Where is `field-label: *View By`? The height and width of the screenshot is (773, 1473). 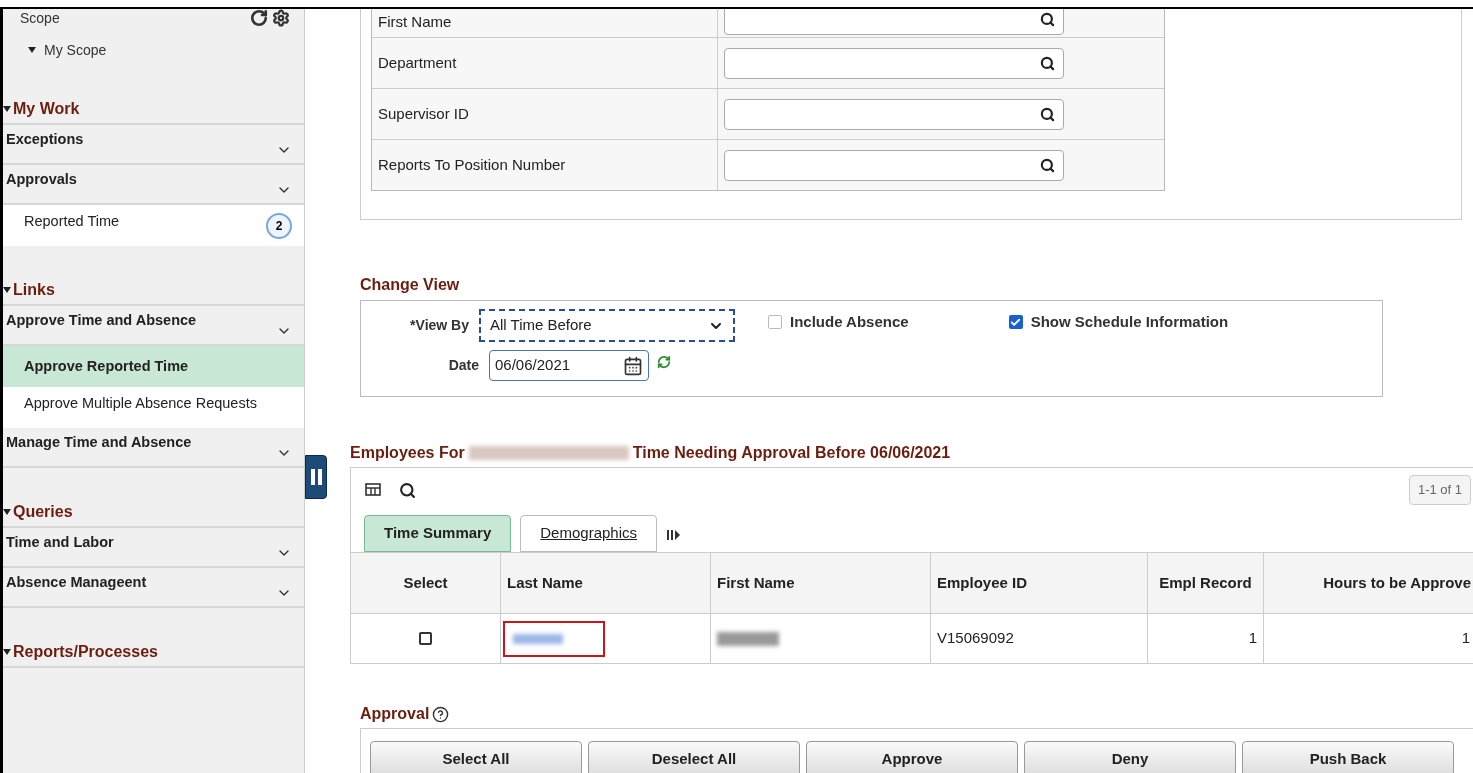 field-label: *View By is located at coordinates (439, 325).